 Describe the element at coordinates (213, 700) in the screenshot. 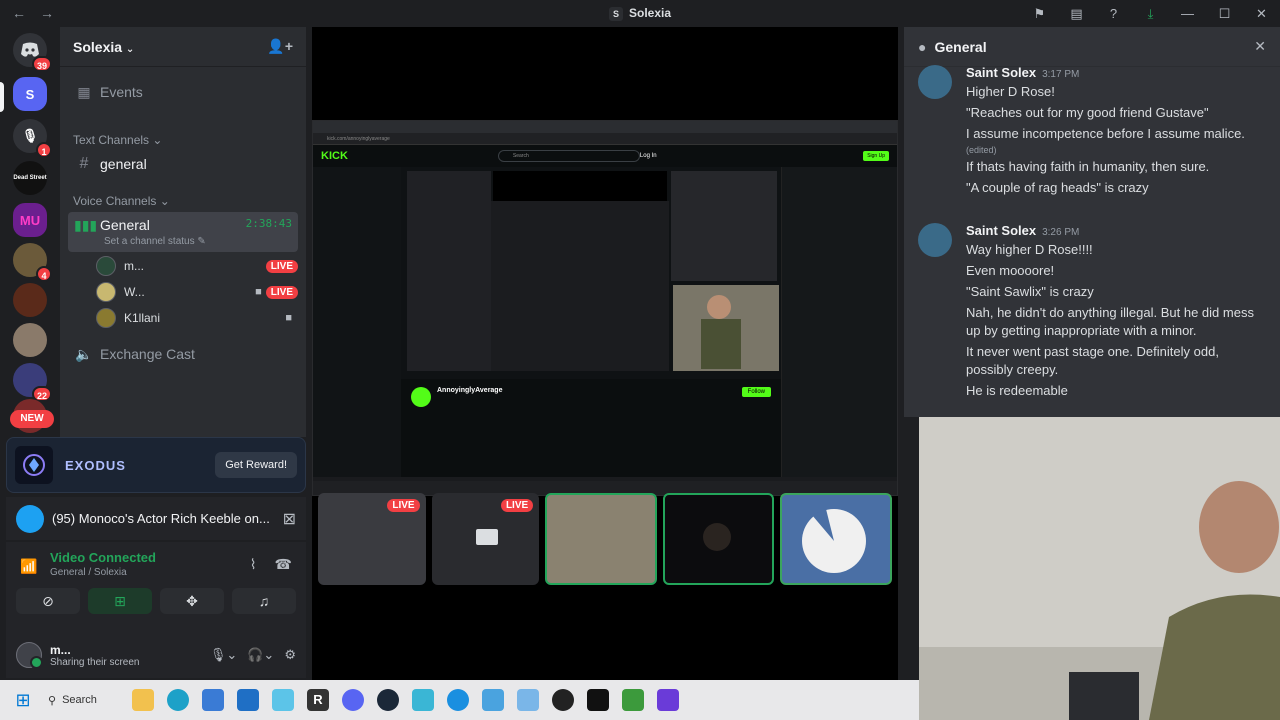

I see `store-icon` at that location.